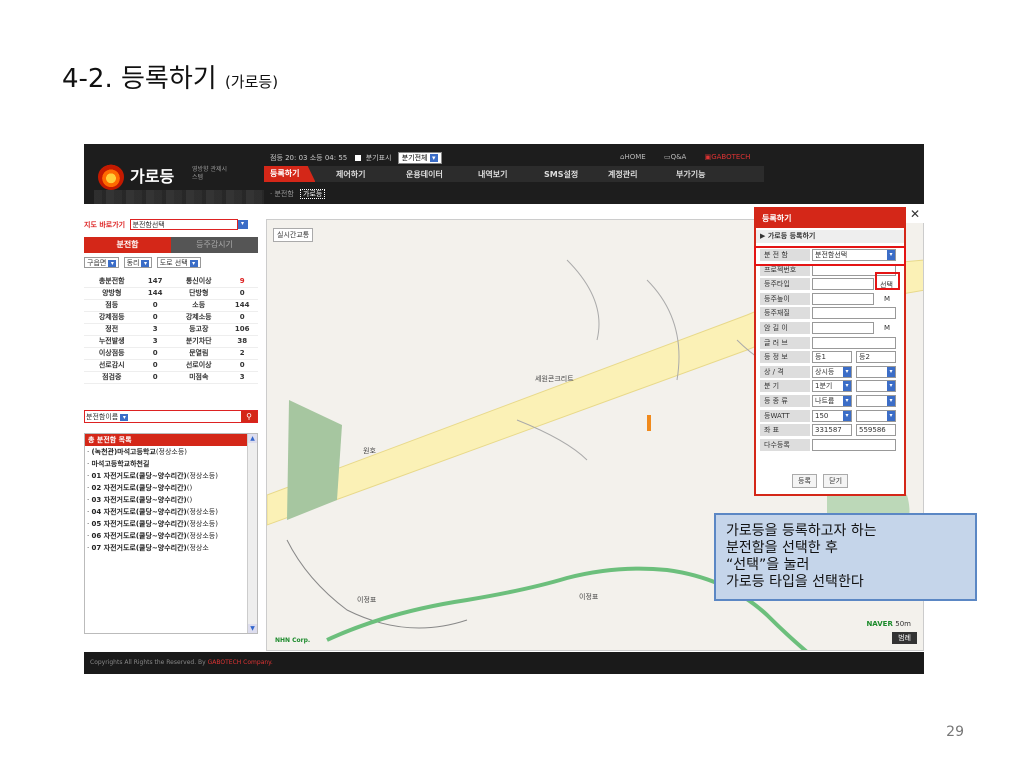  Describe the element at coordinates (622, 174) in the screenshot. I see `menu-account: 계정관리` at that location.